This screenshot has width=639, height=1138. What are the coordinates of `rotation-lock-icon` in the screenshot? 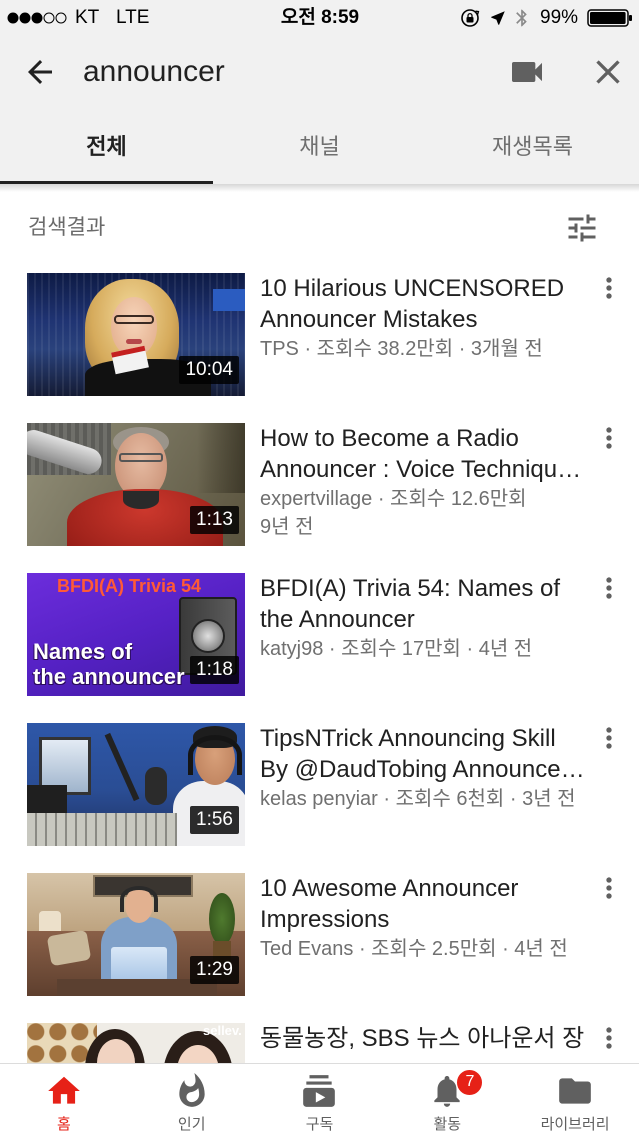 It's located at (470, 18).